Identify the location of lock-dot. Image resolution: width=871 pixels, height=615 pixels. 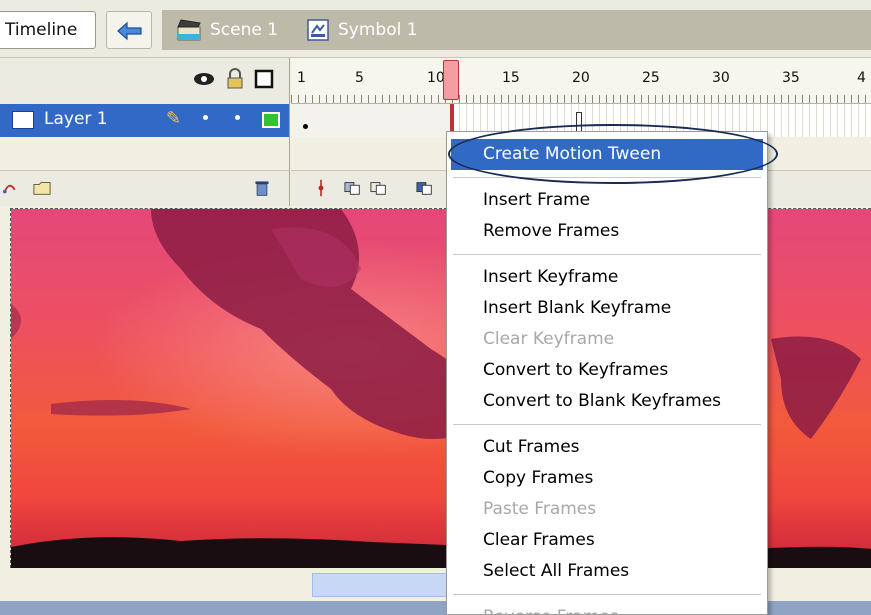
(237, 117).